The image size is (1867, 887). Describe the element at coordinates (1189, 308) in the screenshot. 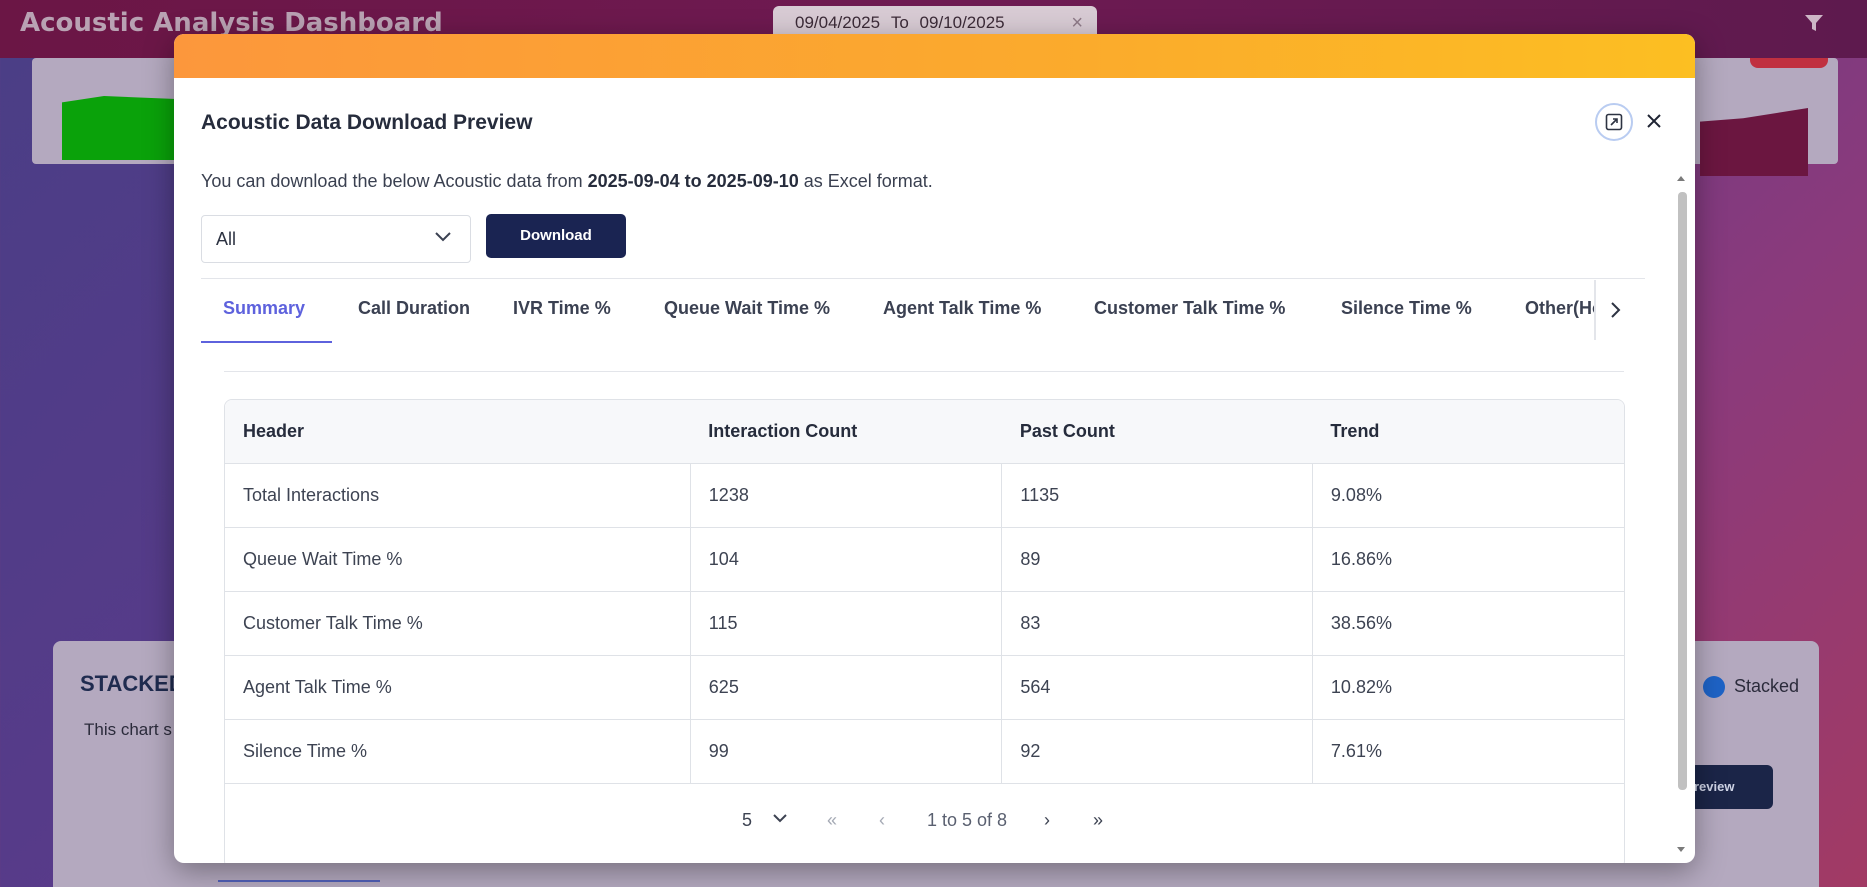

I see `tab-customer-talk-time: Customer Talk Time %` at that location.